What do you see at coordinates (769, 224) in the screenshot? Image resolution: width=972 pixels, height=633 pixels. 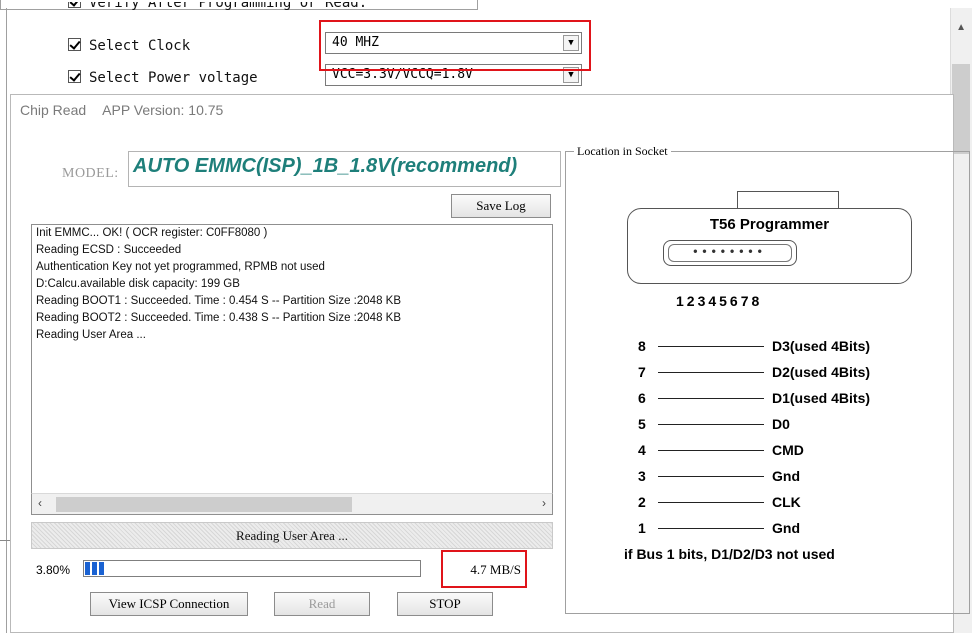 I see `programmer-name: T56 Programmer` at bounding box center [769, 224].